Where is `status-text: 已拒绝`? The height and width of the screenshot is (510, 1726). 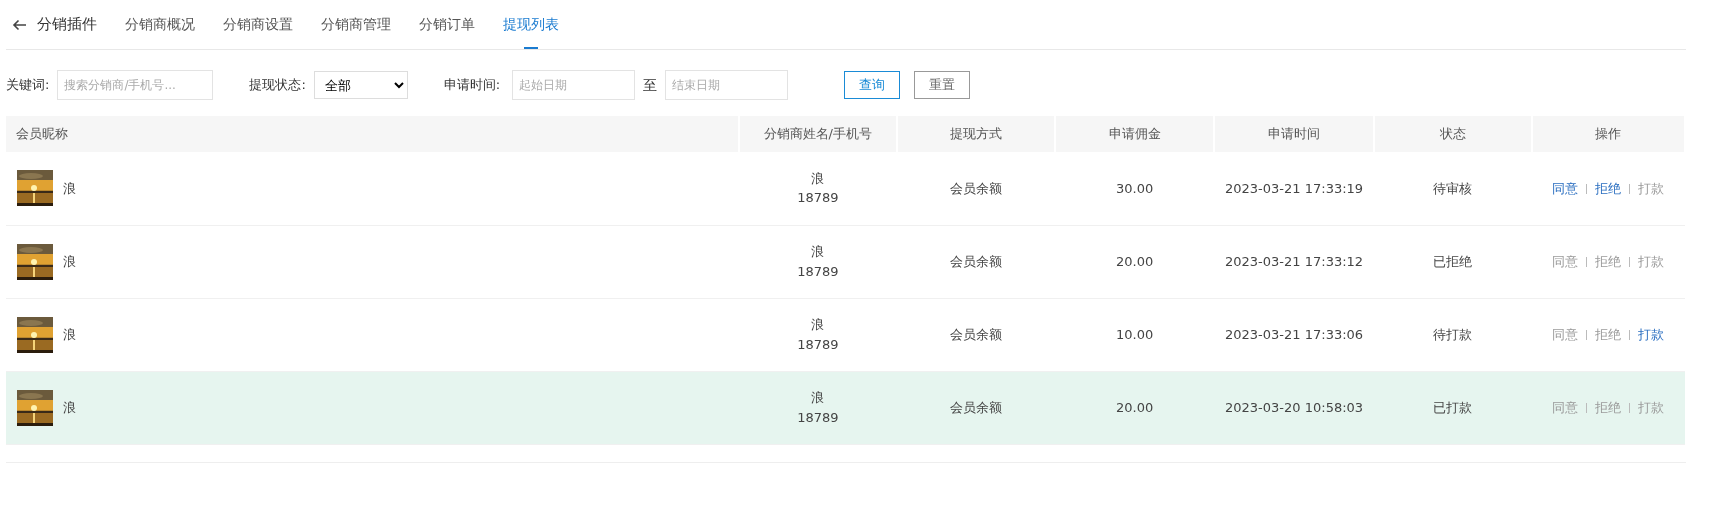 status-text: 已拒绝 is located at coordinates (1453, 261).